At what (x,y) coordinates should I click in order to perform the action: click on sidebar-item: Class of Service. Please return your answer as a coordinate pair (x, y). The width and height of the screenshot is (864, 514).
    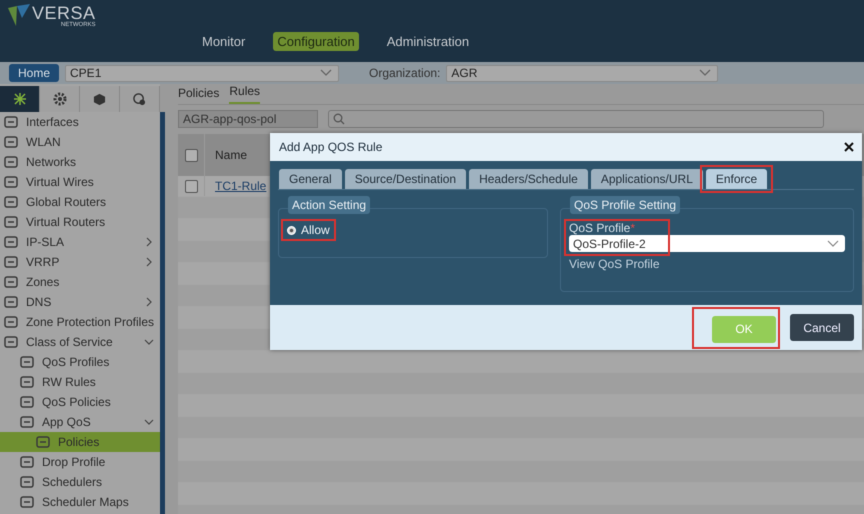
    Looking at the image, I should click on (80, 342).